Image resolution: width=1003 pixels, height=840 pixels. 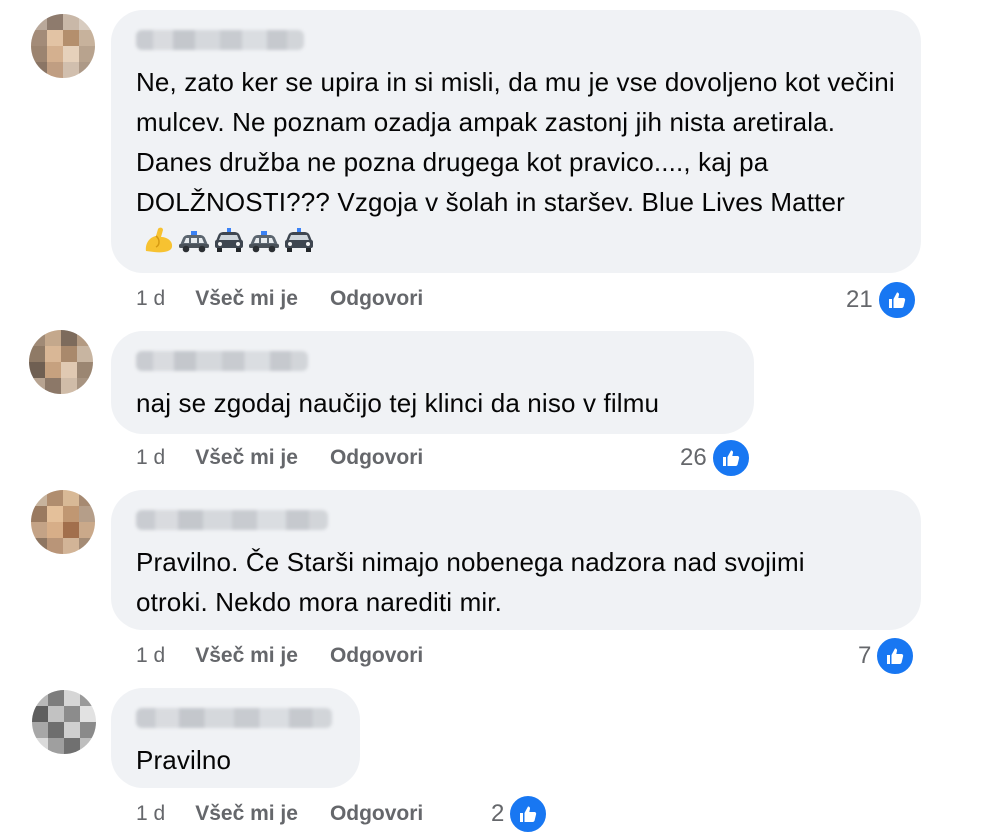 I want to click on reaction-summary: 2, so click(x=520, y=814).